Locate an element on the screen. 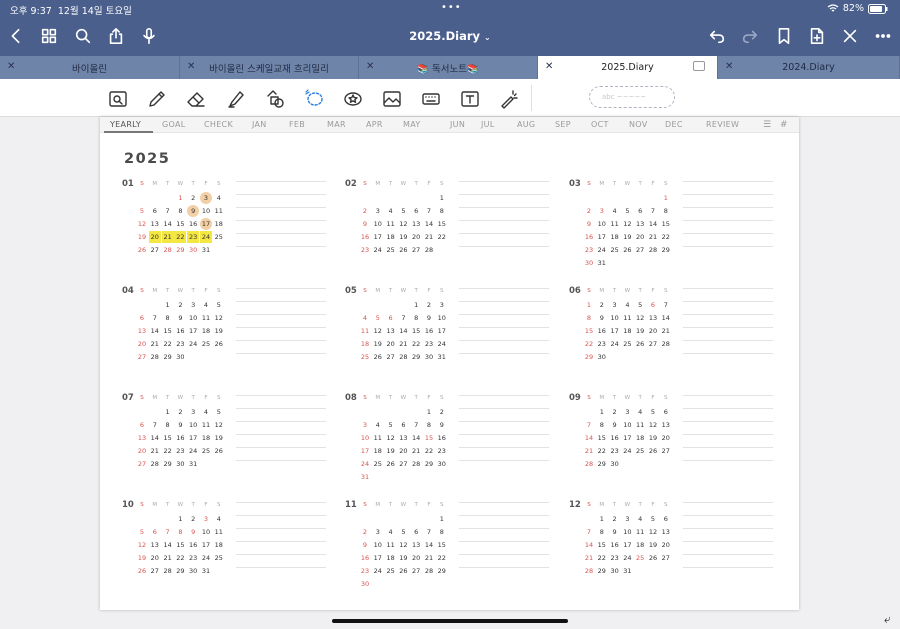  page-tab-check: CHECK is located at coordinates (218, 124).